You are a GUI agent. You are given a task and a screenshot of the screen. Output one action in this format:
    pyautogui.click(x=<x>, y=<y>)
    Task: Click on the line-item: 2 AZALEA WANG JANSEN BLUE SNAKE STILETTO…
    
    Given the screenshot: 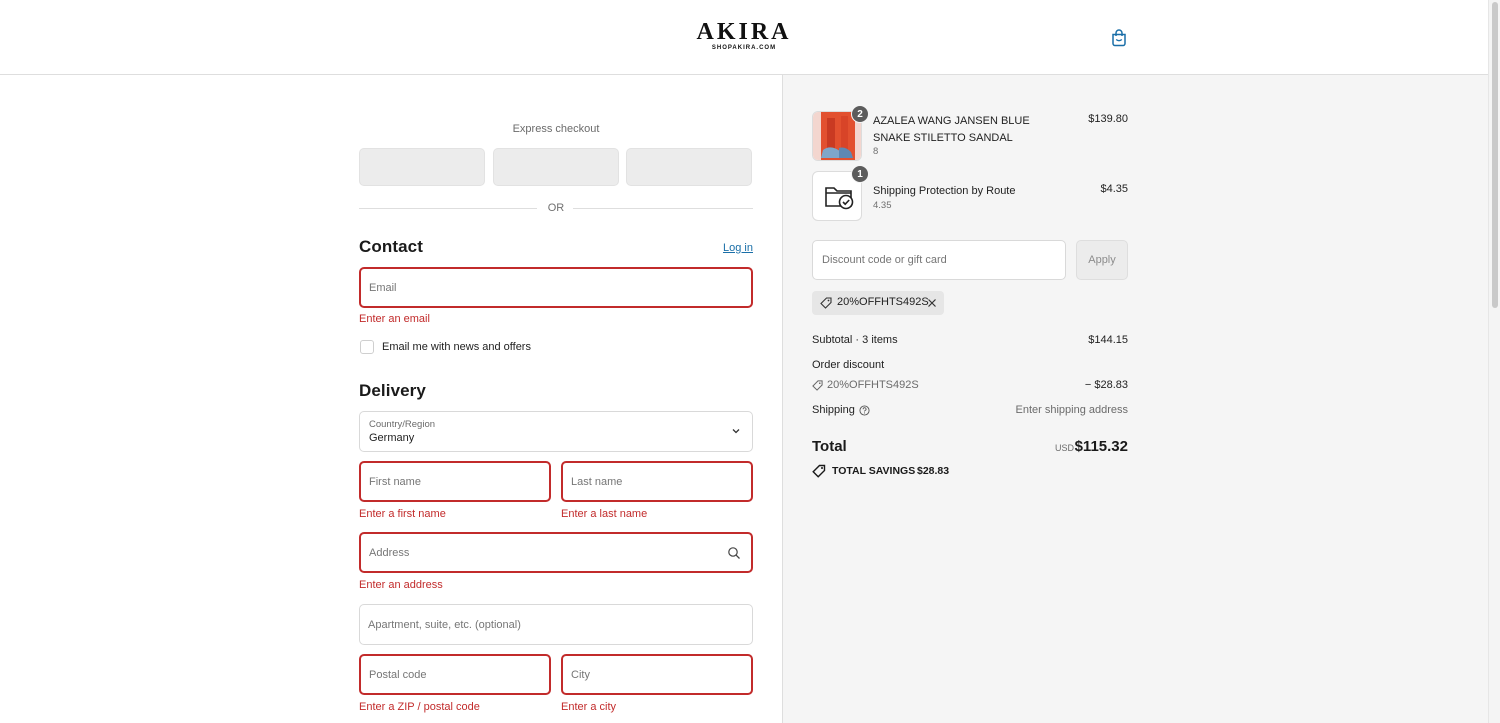 What is the action you would take?
    pyautogui.click(x=970, y=133)
    